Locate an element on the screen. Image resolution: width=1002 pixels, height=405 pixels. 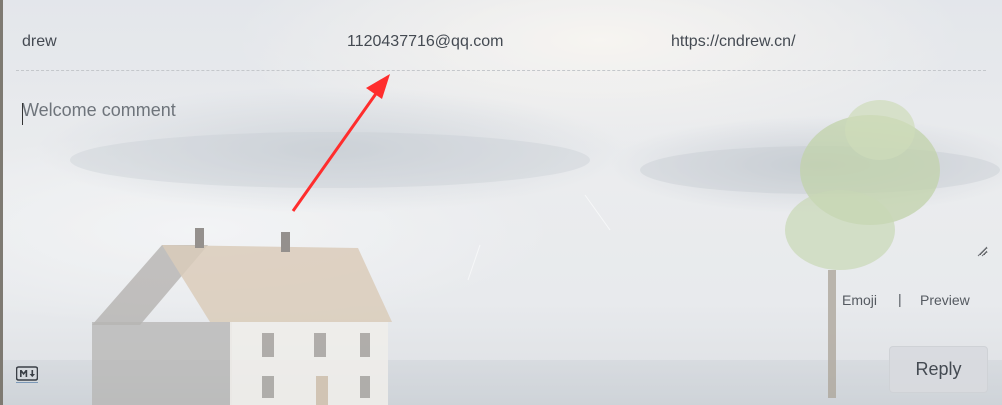
website-input is located at coordinates (821, 42).